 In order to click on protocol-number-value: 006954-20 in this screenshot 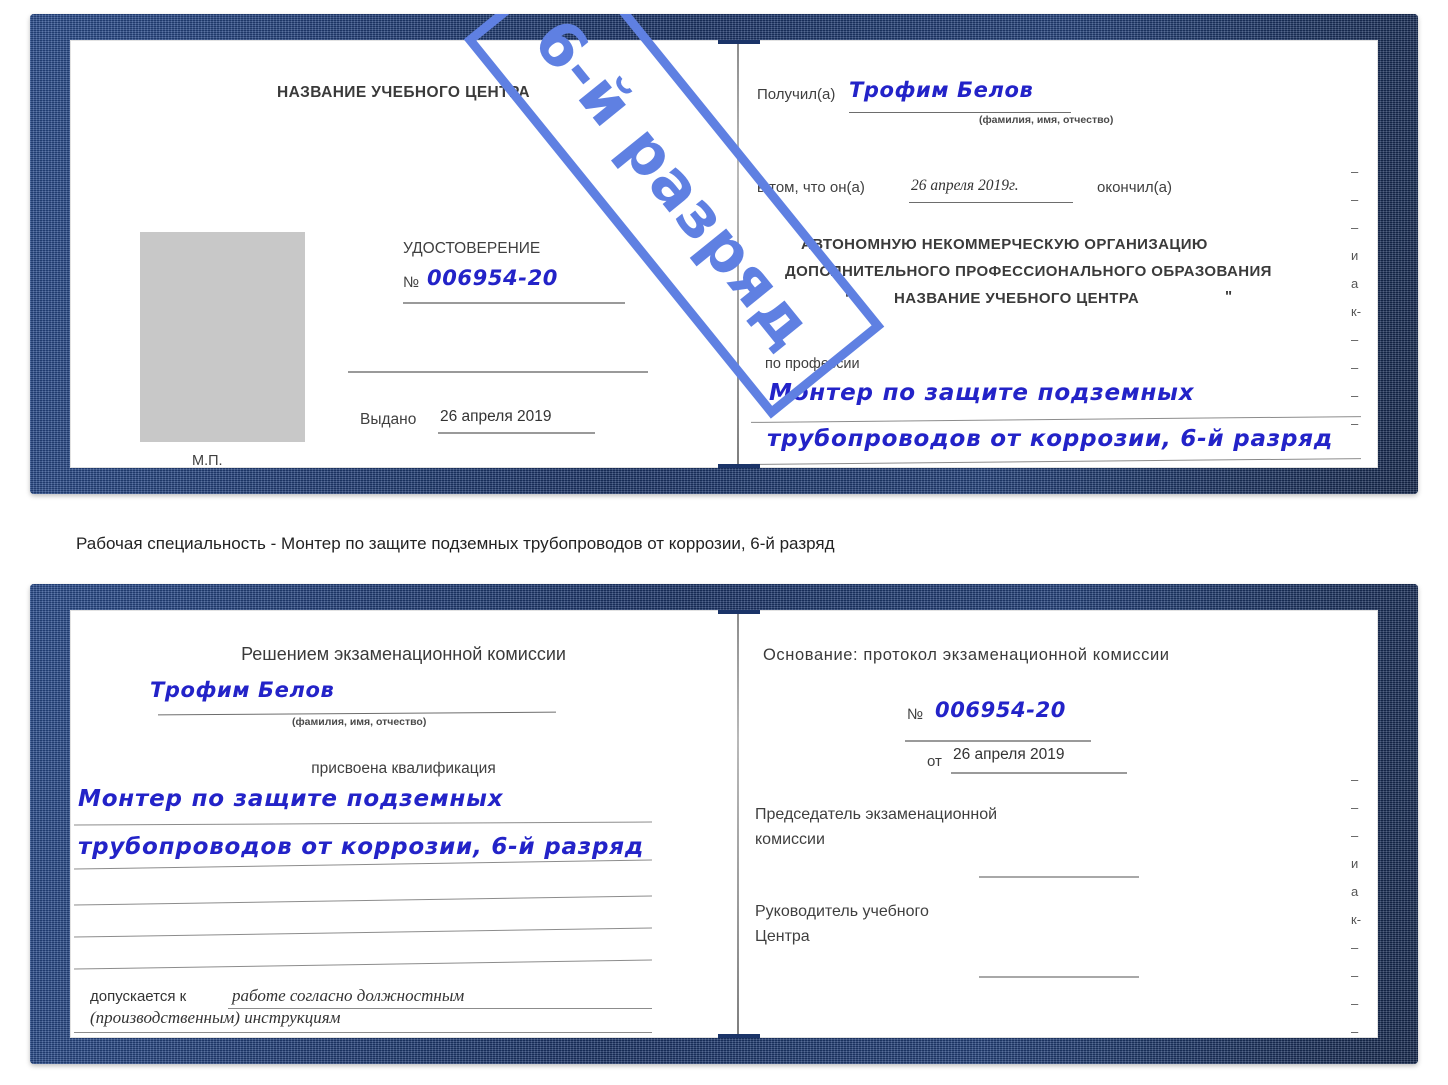, I will do `click(1001, 710)`.